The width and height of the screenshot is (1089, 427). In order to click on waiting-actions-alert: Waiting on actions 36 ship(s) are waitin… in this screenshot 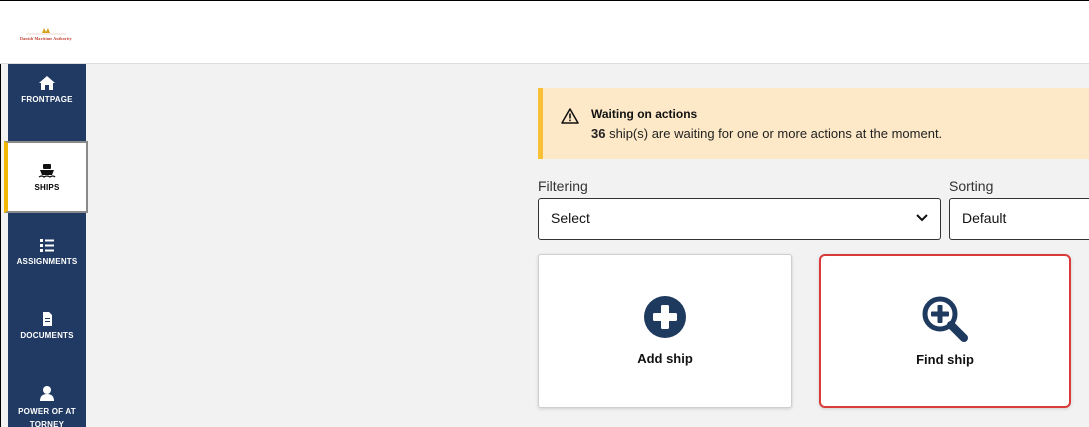, I will do `click(813, 123)`.